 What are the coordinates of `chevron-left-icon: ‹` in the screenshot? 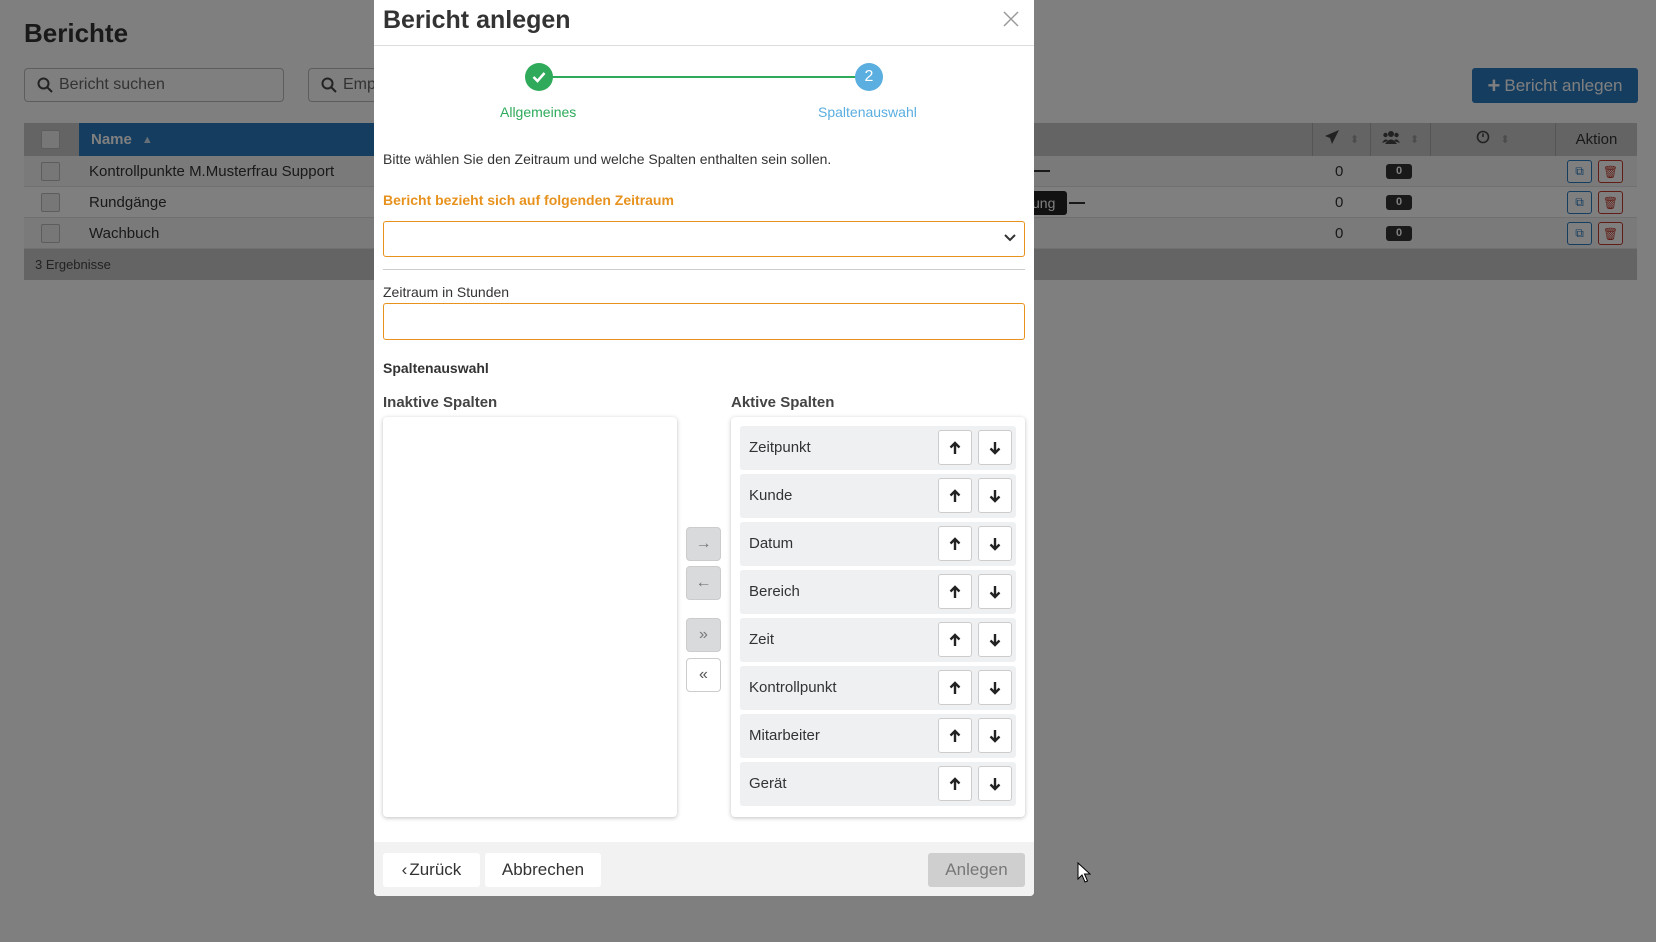 It's located at (404, 869).